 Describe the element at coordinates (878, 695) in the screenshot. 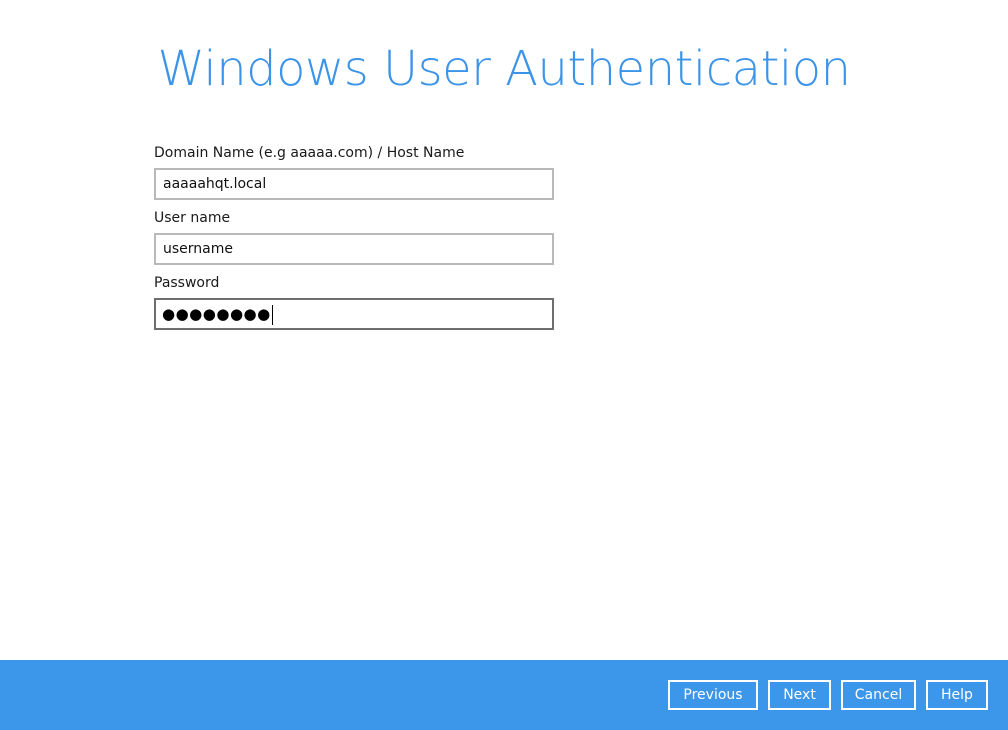

I see `cancel-button: Cancel` at that location.